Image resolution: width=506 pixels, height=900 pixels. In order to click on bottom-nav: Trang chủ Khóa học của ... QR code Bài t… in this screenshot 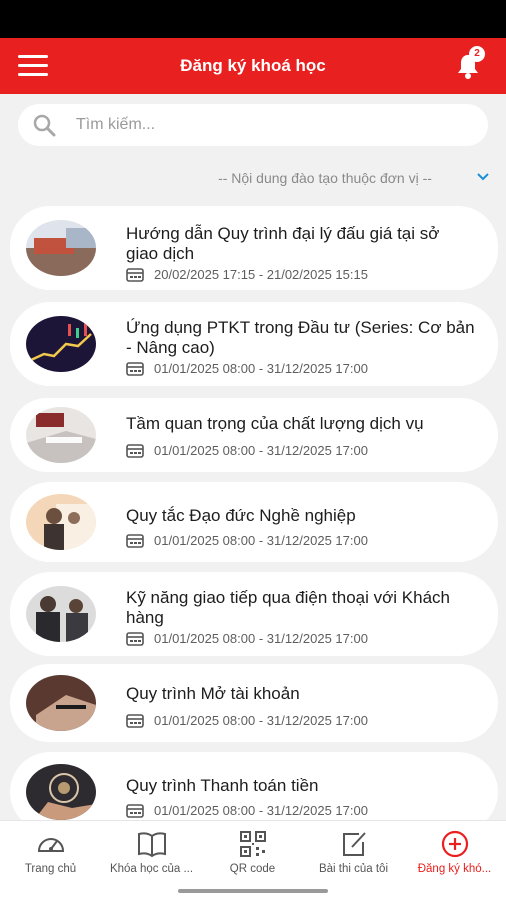, I will do `click(253, 860)`.